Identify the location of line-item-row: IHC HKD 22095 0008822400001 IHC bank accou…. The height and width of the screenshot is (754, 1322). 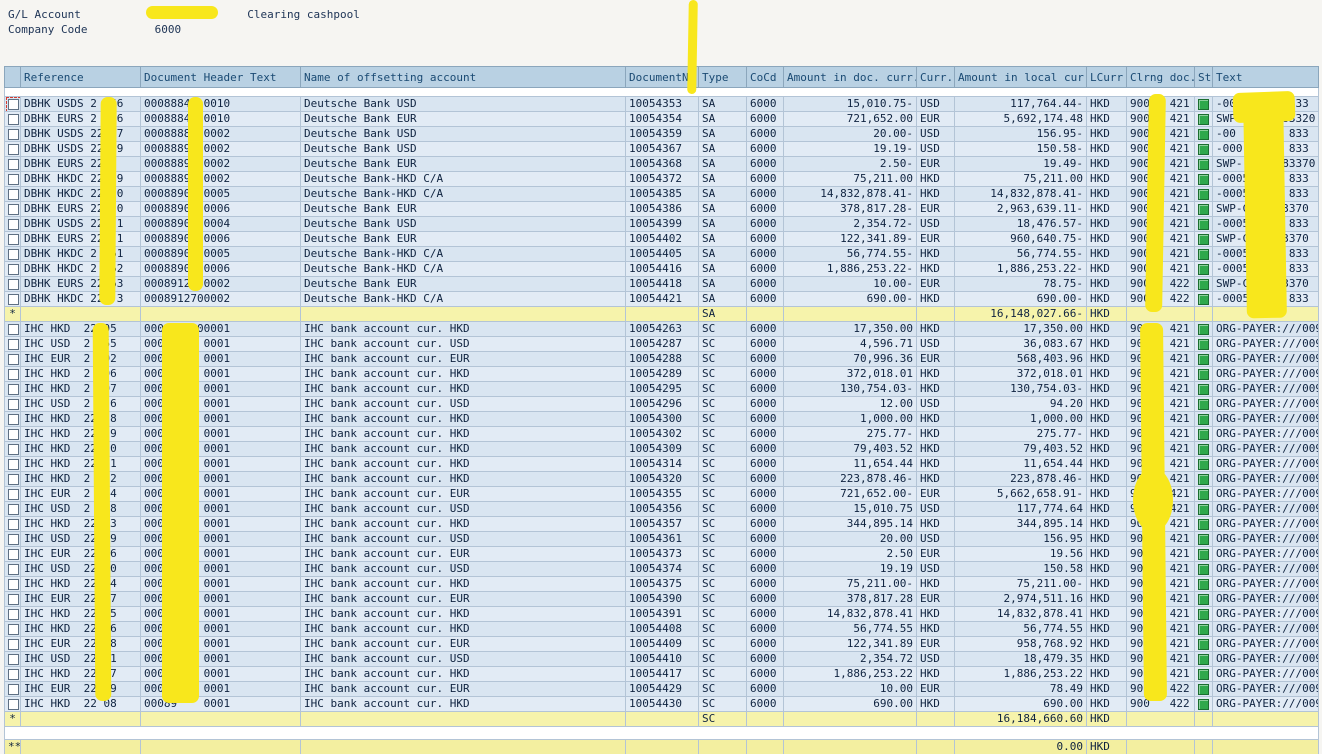
(661, 329).